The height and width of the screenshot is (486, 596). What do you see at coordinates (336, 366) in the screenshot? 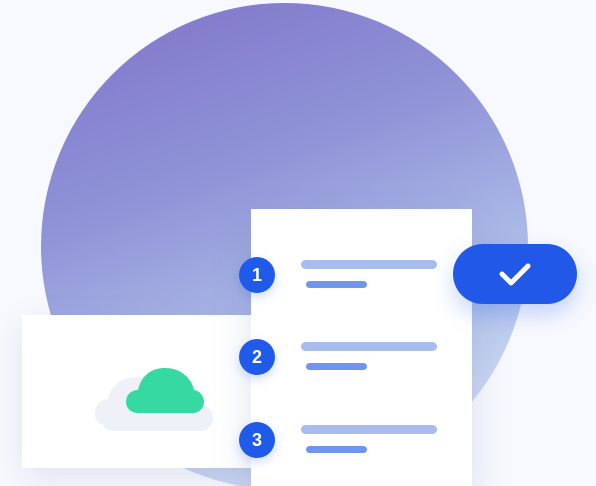
I see `step-line-2-secondary` at bounding box center [336, 366].